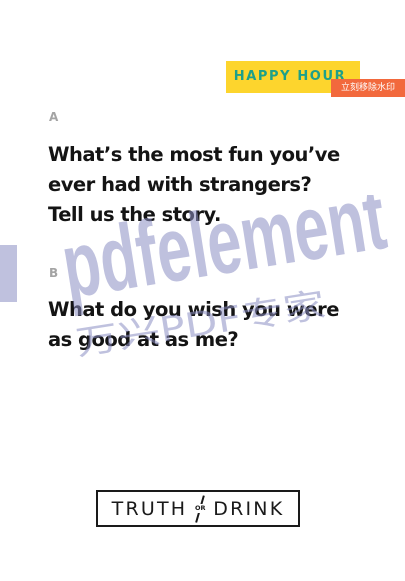  I want to click on truth-or-drink-logo: TRUTH OR DRINK, so click(198, 508).